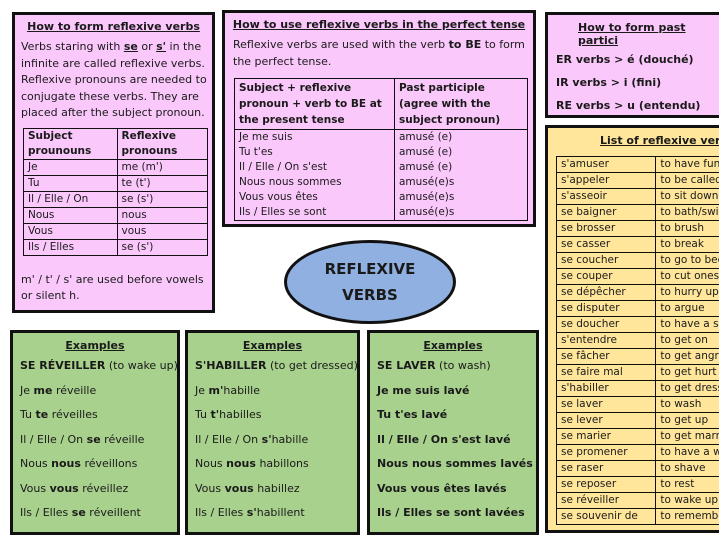  I want to click on table-row: se lever to get up, so click(637, 420).